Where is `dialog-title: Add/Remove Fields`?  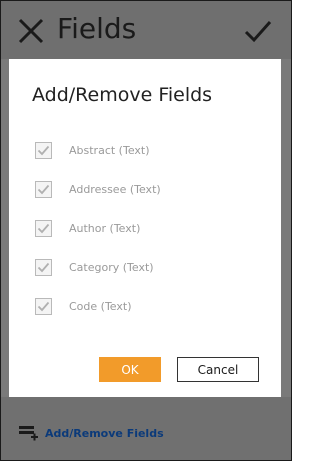
dialog-title: Add/Remove Fields is located at coordinates (122, 95).